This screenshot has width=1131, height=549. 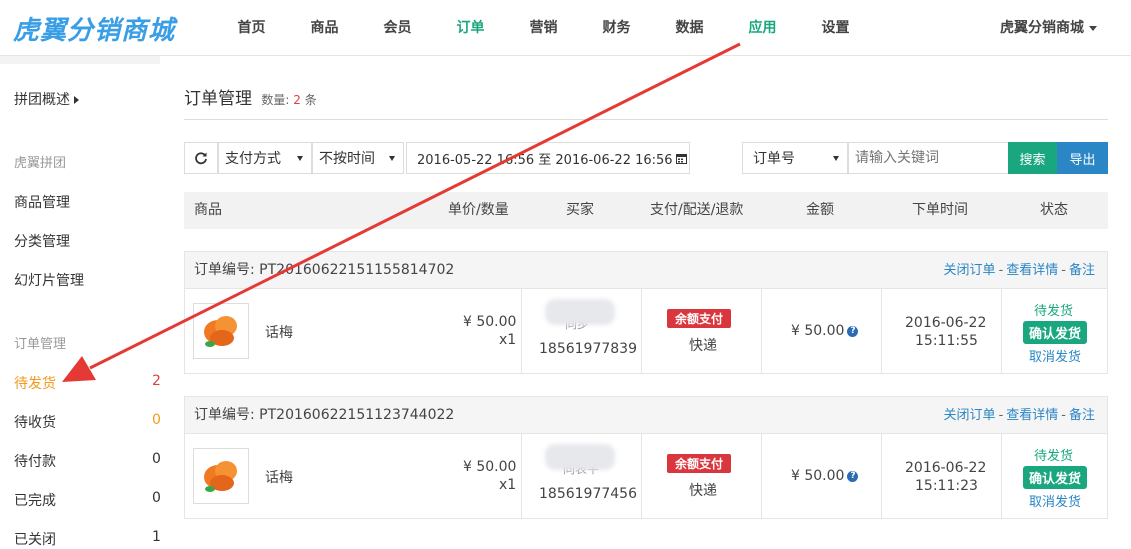 I want to click on nav-finance: 财务, so click(x=616, y=28).